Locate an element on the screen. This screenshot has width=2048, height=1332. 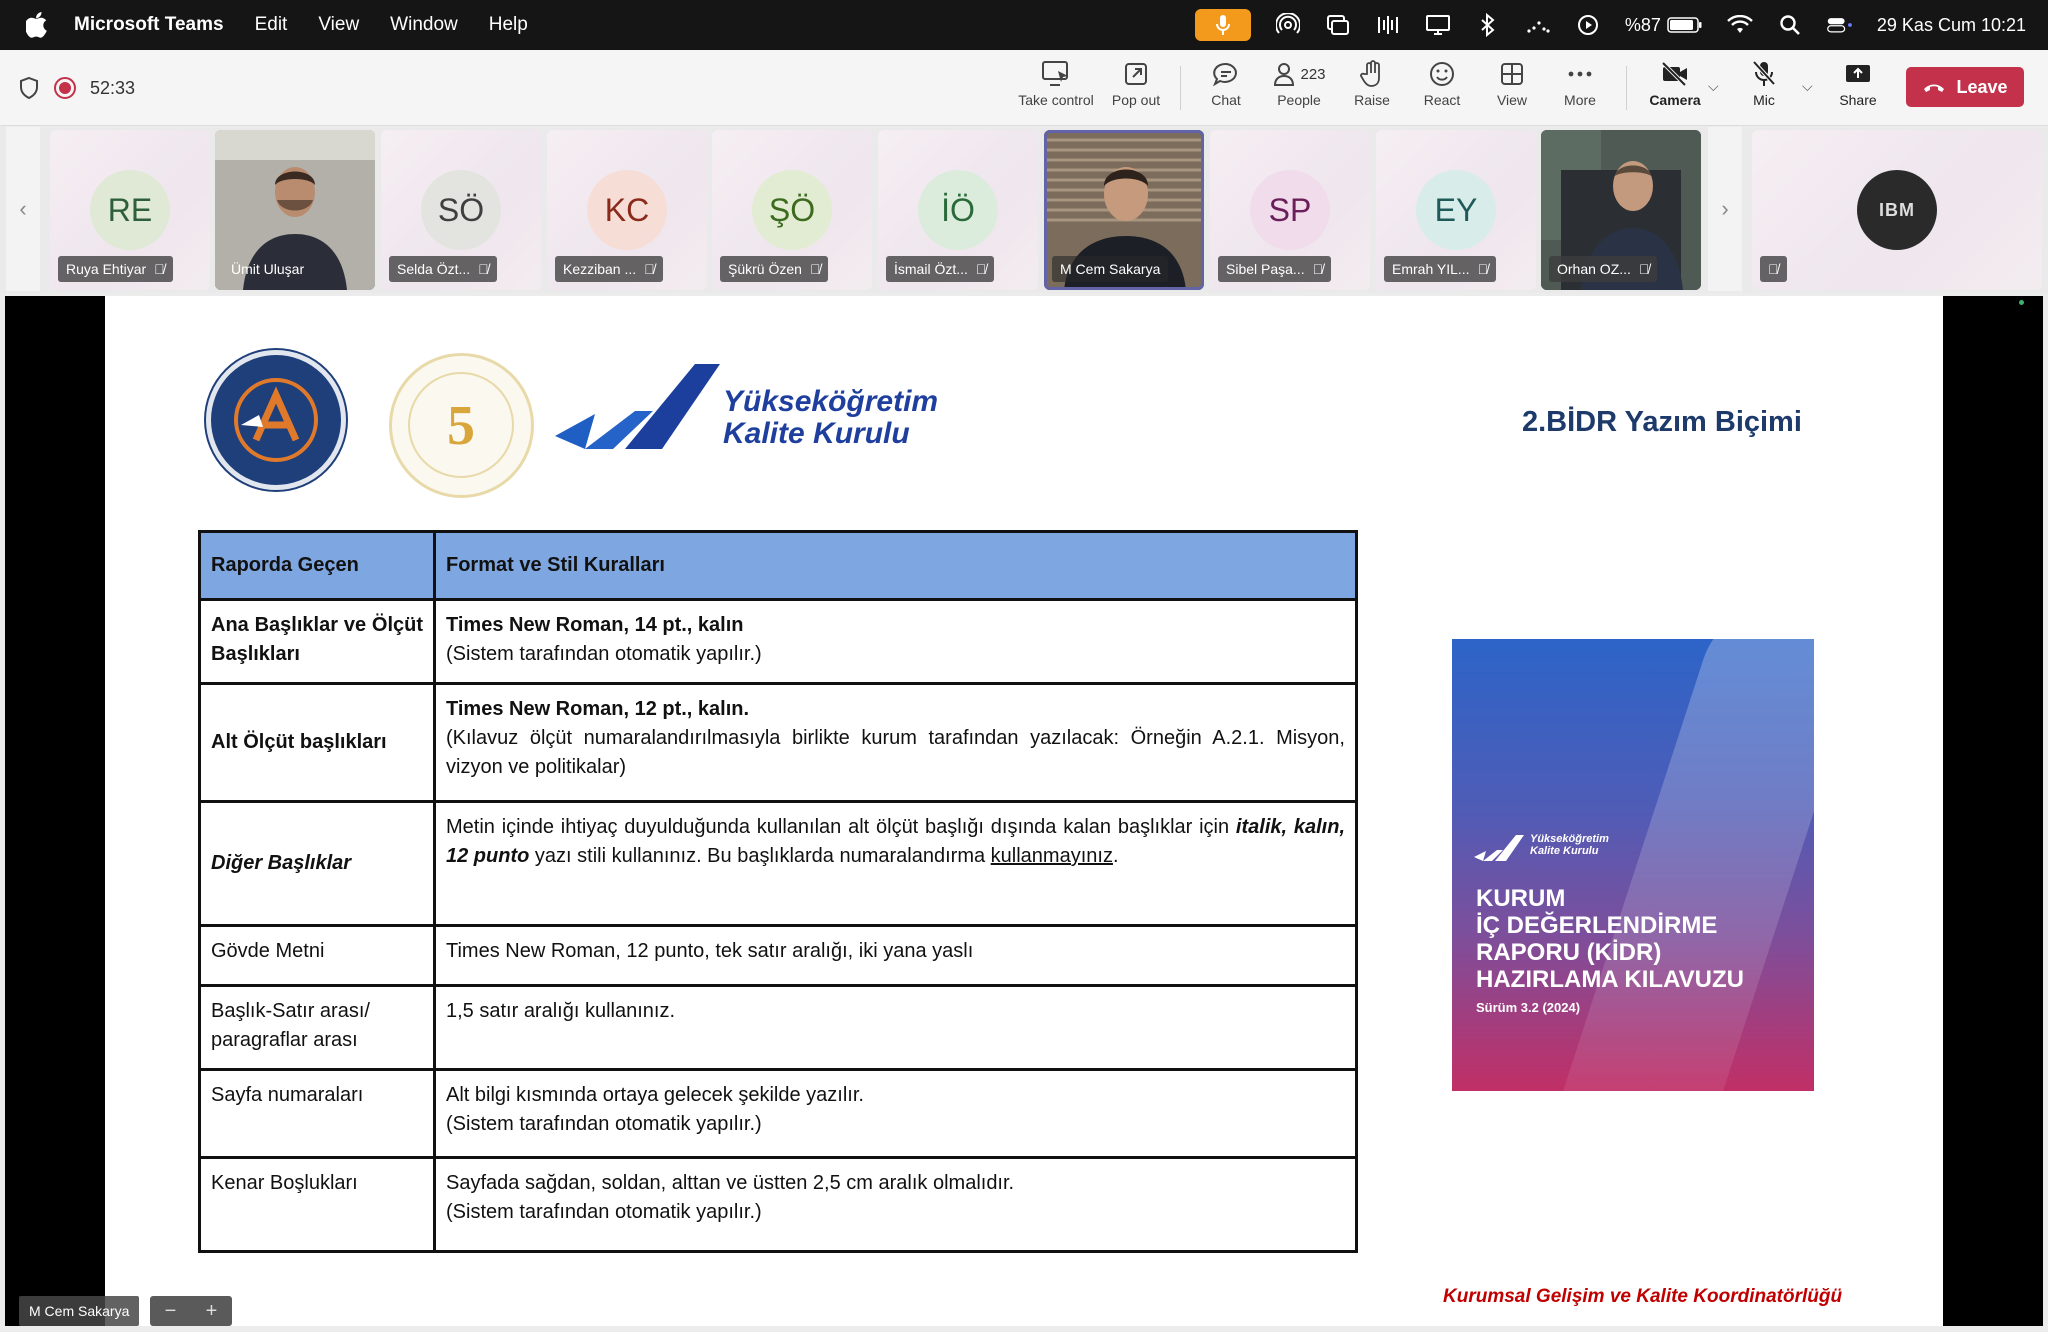
presence-dot is located at coordinates (2021, 302).